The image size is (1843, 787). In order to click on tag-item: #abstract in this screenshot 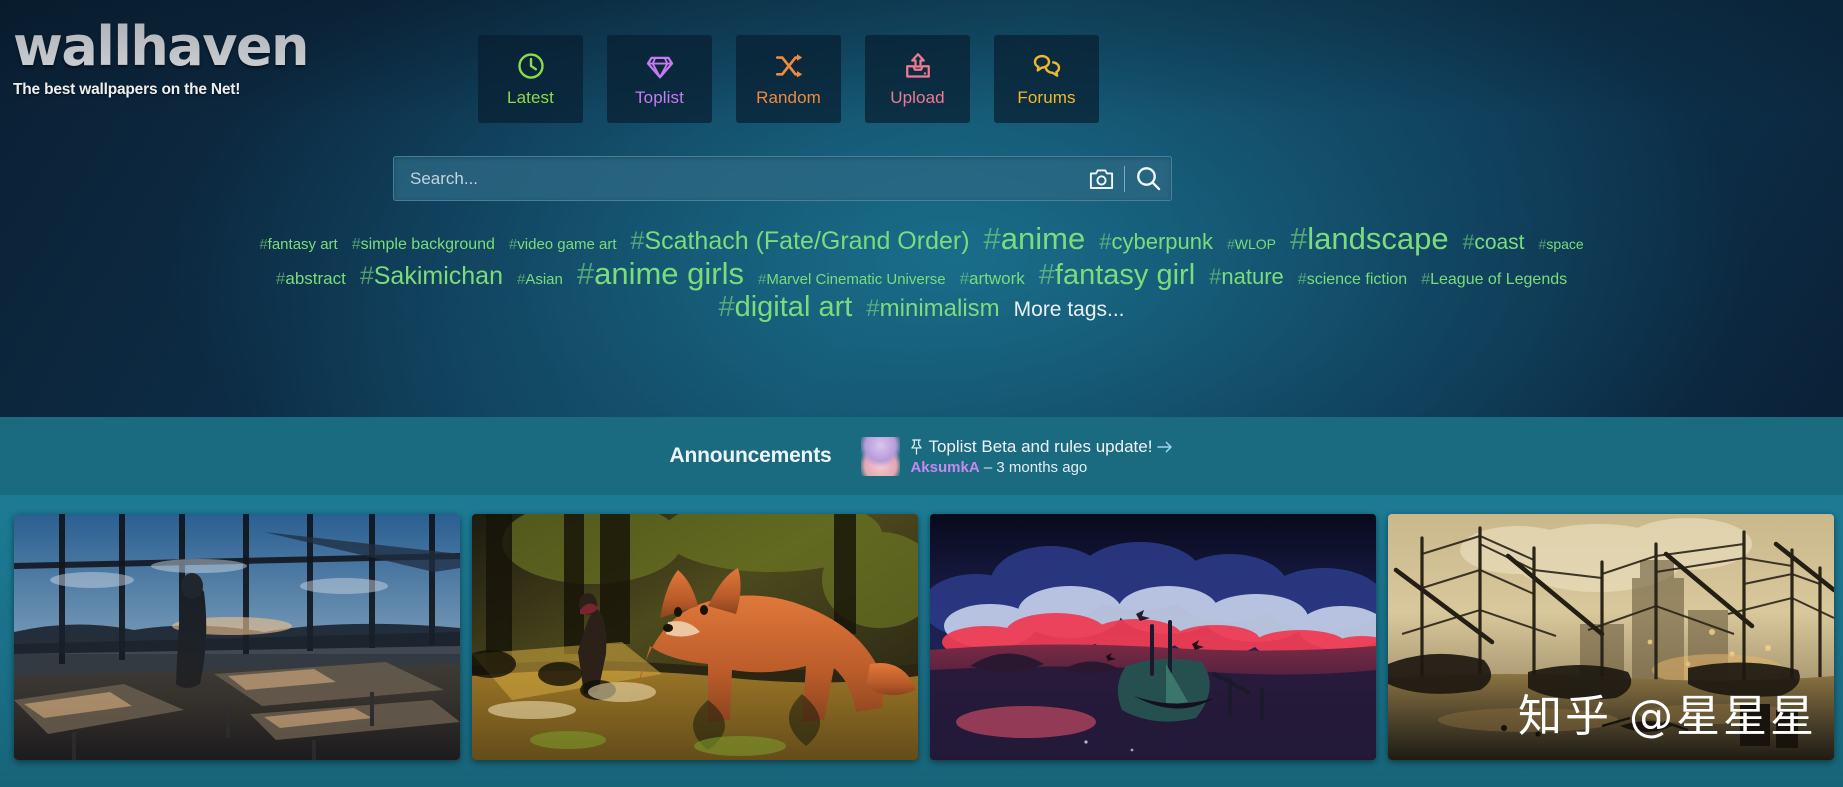, I will do `click(311, 278)`.